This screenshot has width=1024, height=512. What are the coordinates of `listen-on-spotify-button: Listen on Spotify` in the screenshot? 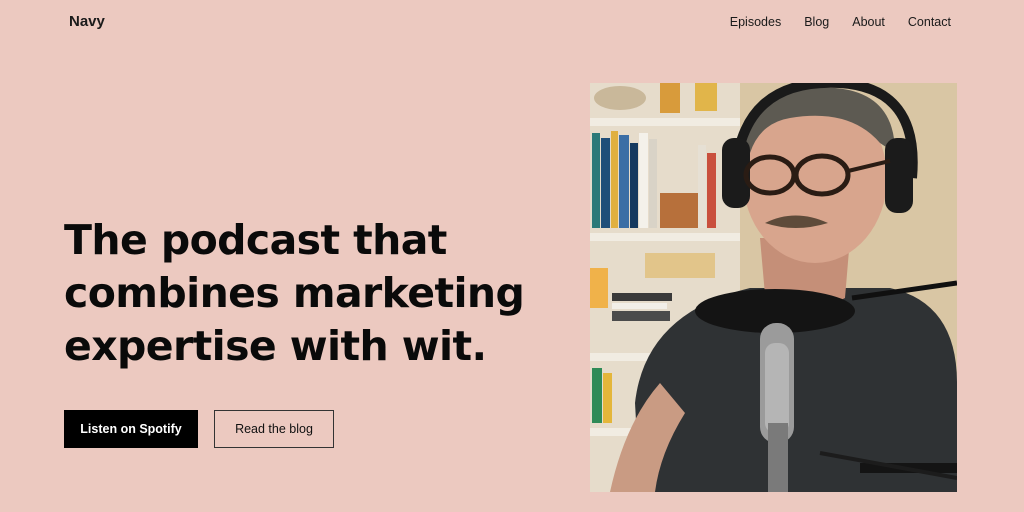 It's located at (131, 429).